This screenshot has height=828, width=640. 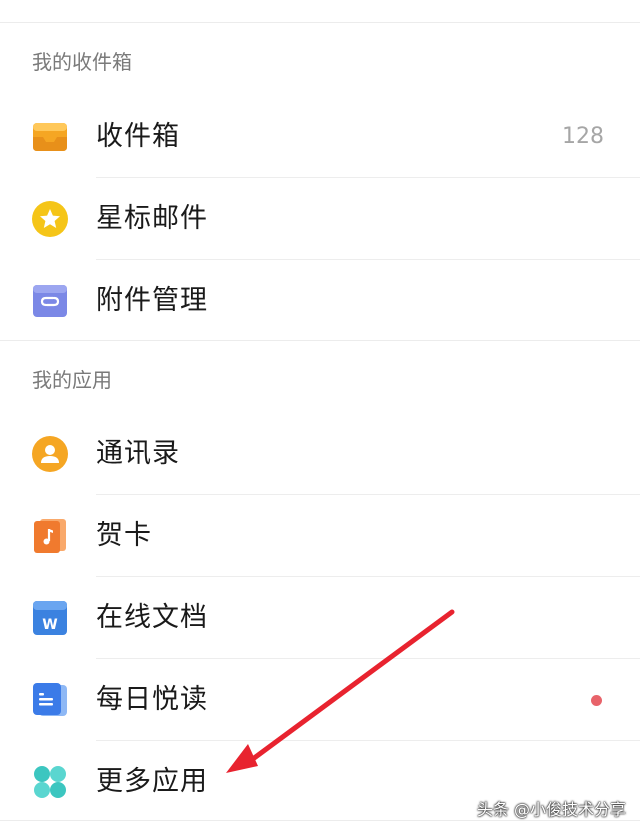 What do you see at coordinates (72, 380) in the screenshot?
I see `apps-section-title: 我的应用` at bounding box center [72, 380].